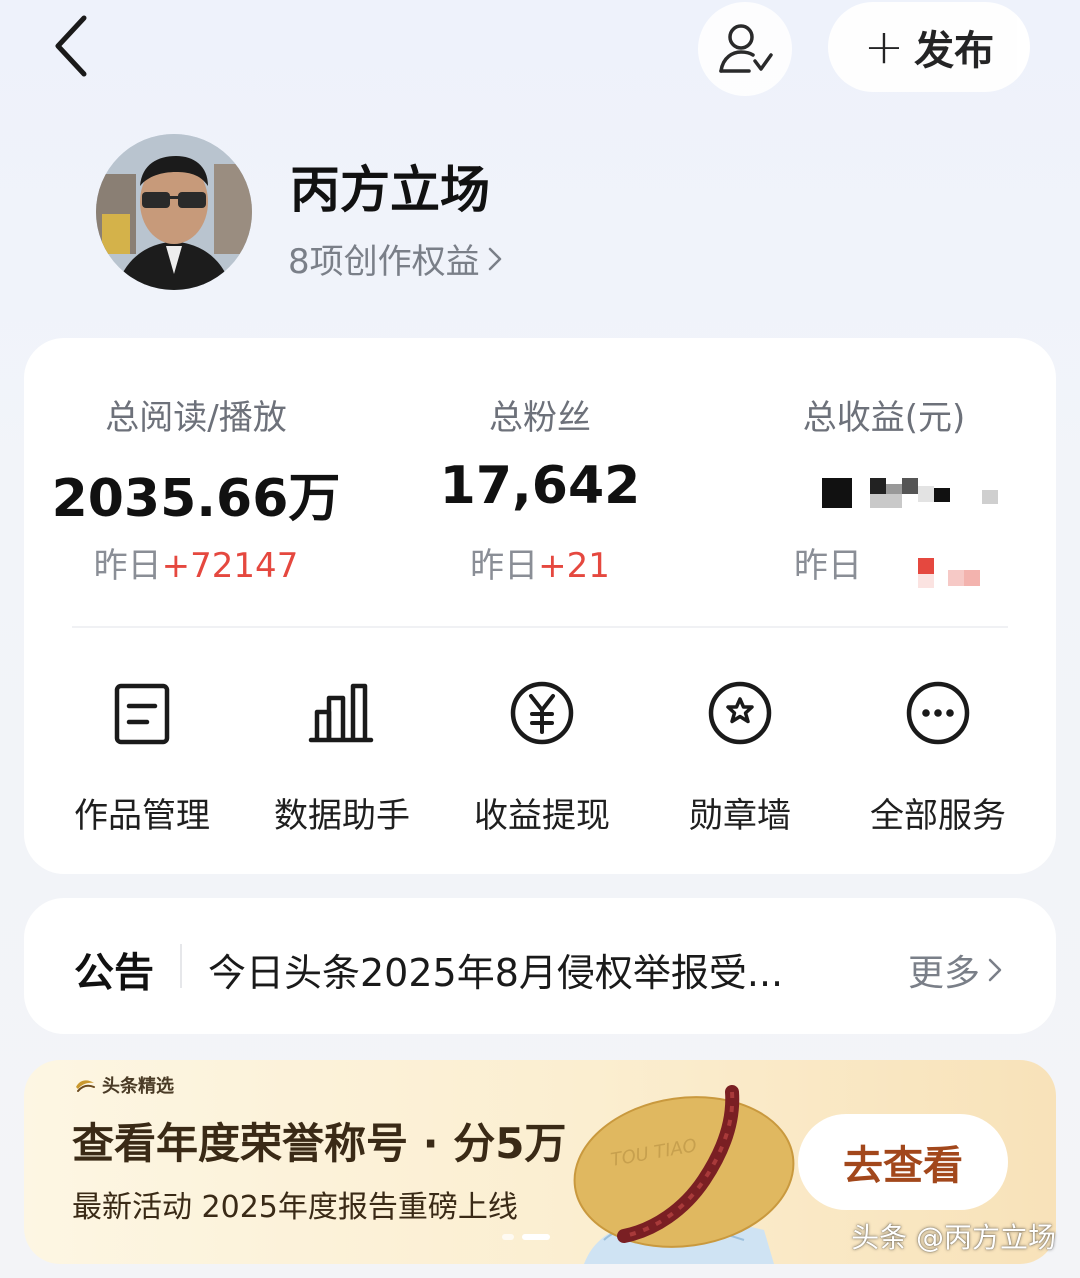 The image size is (1080, 1278). Describe the element at coordinates (540, 486) in the screenshot. I see `stat-value: 17,642` at that location.